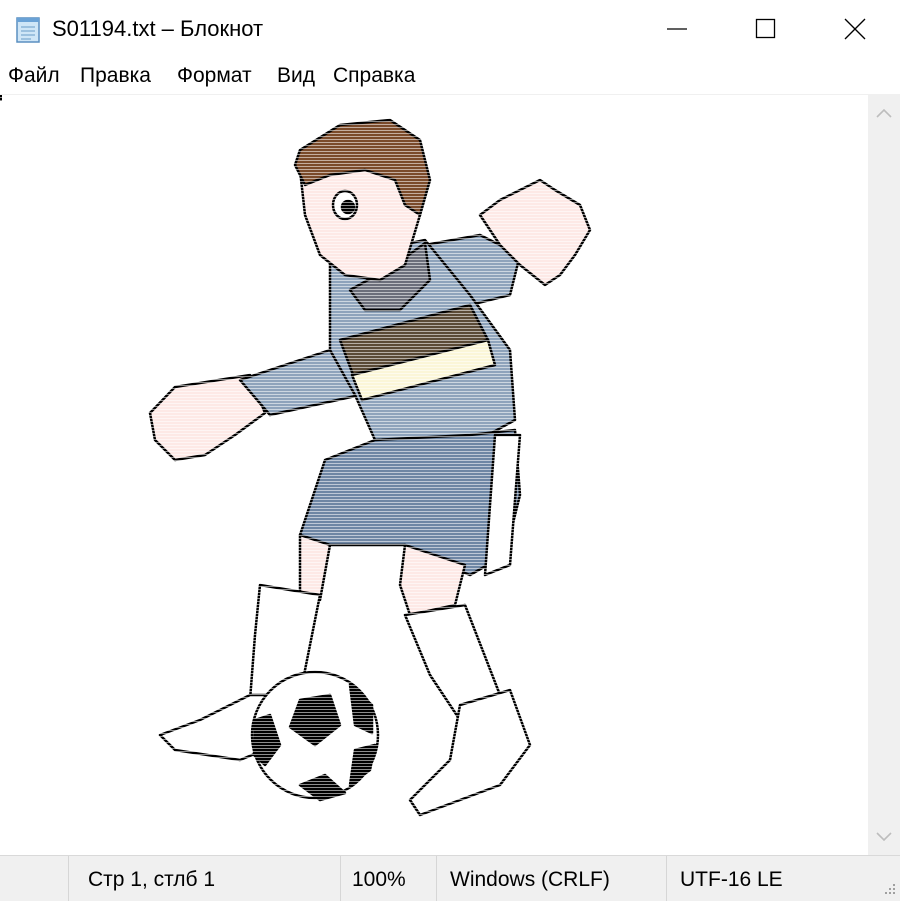 This screenshot has height=901, width=900. I want to click on resize-grip-icon, so click(888, 889).